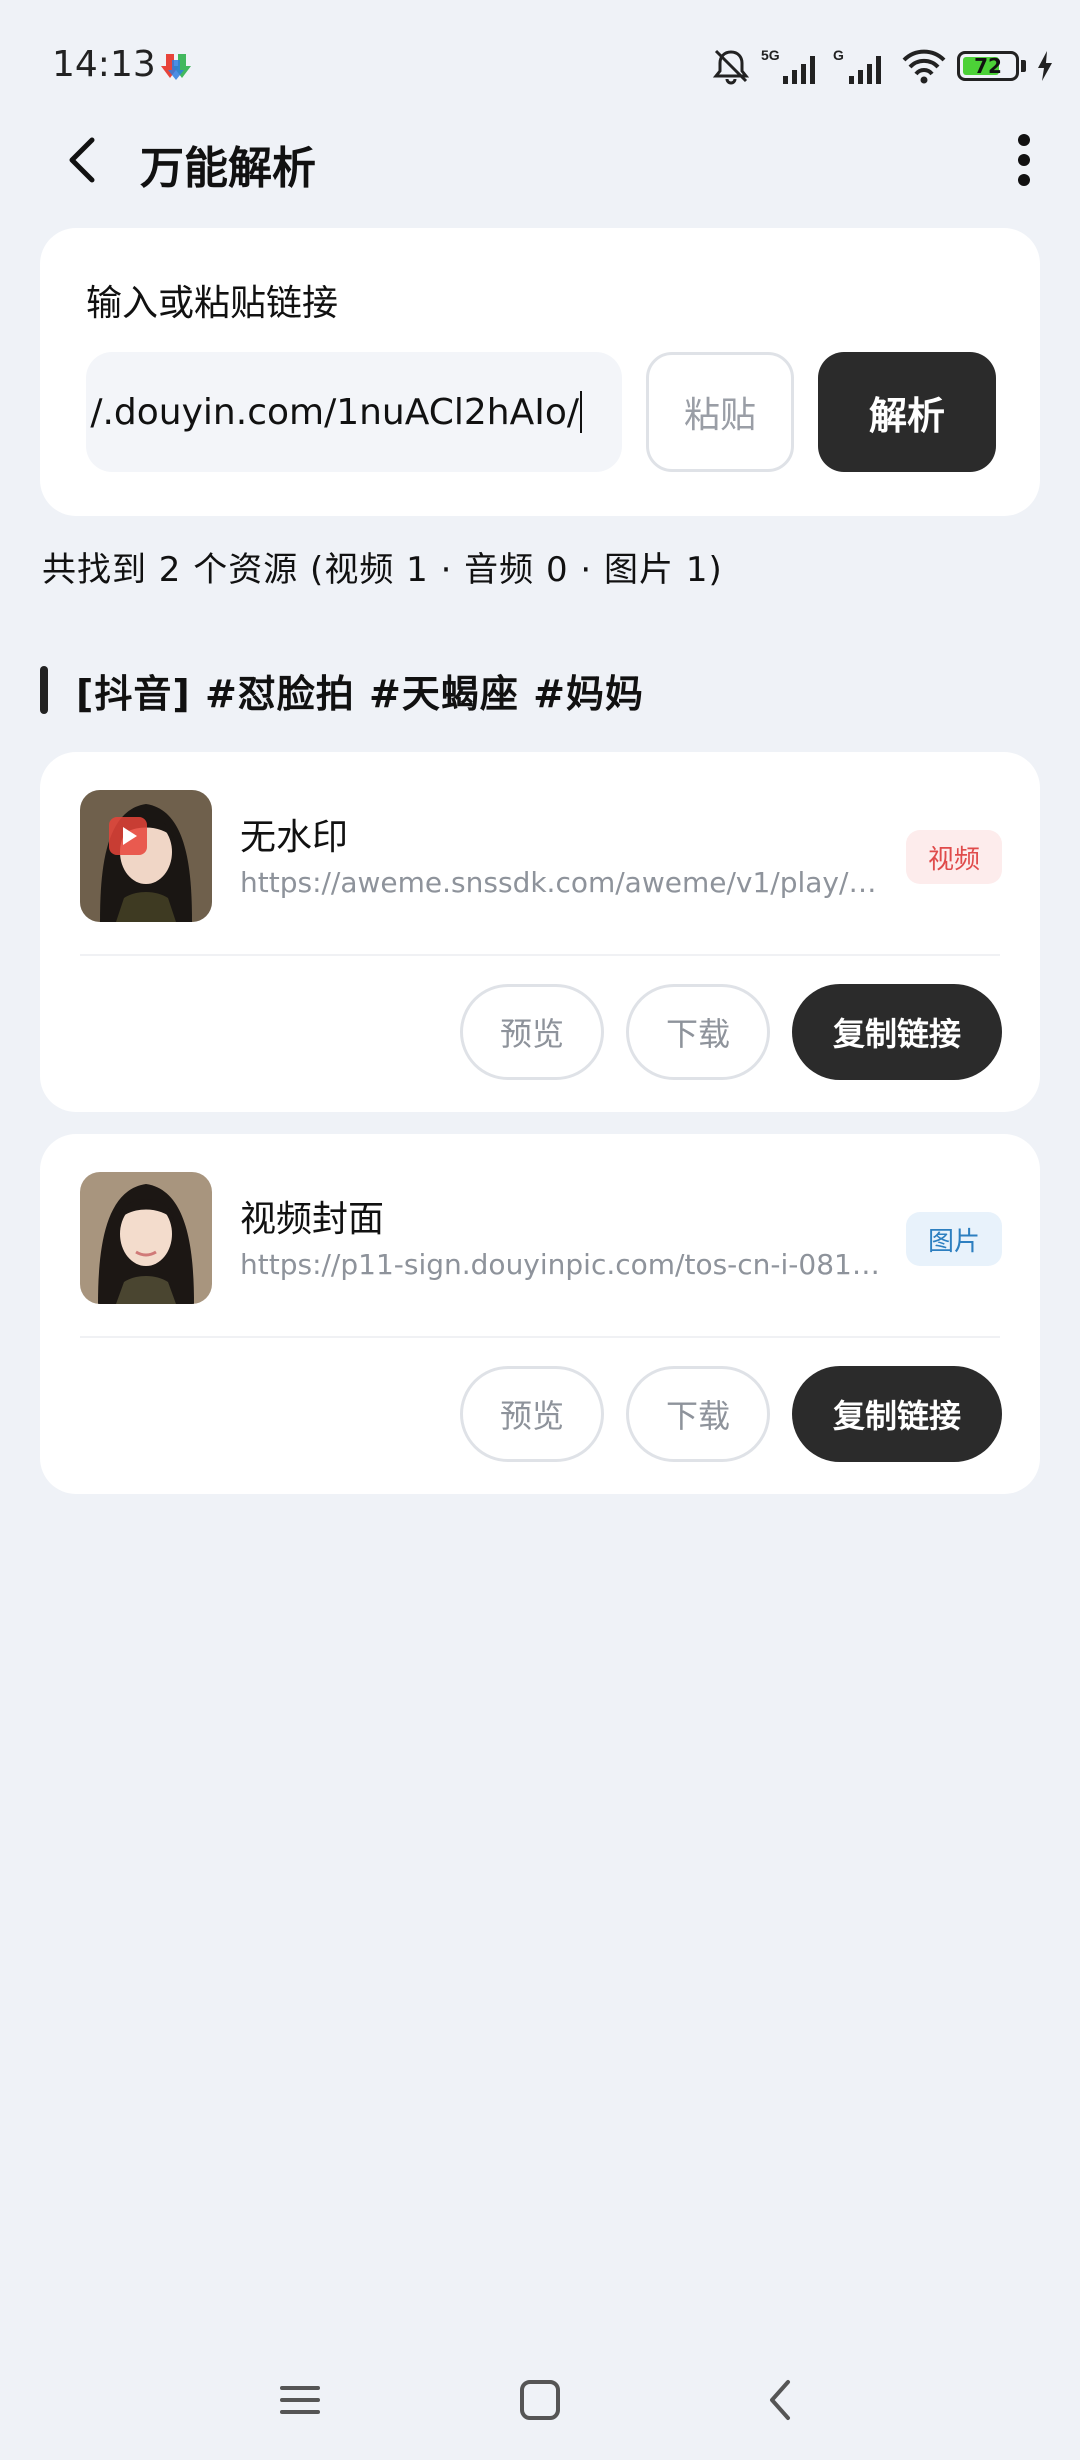 The width and height of the screenshot is (1080, 2460). Describe the element at coordinates (360, 693) in the screenshot. I see `section-title: [抖音] #怼脸拍 #天蝎座 #妈妈` at that location.